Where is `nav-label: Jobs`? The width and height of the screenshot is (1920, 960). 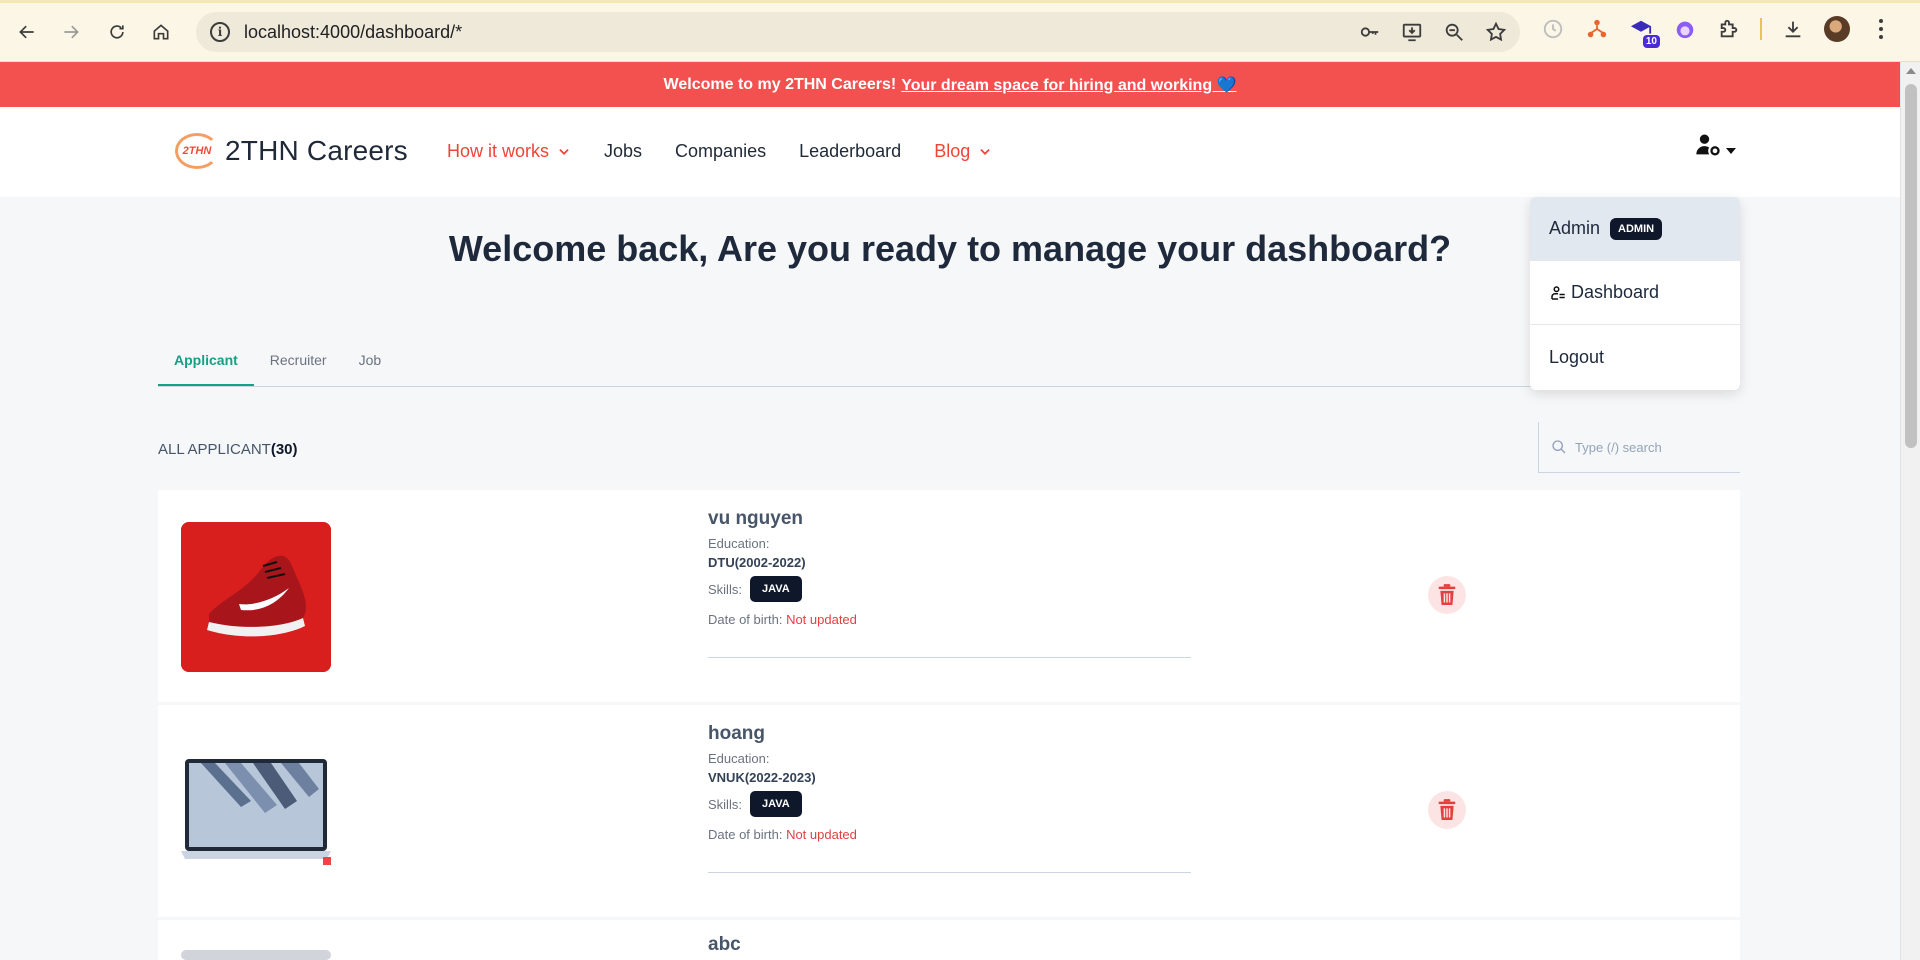
nav-label: Jobs is located at coordinates (623, 151).